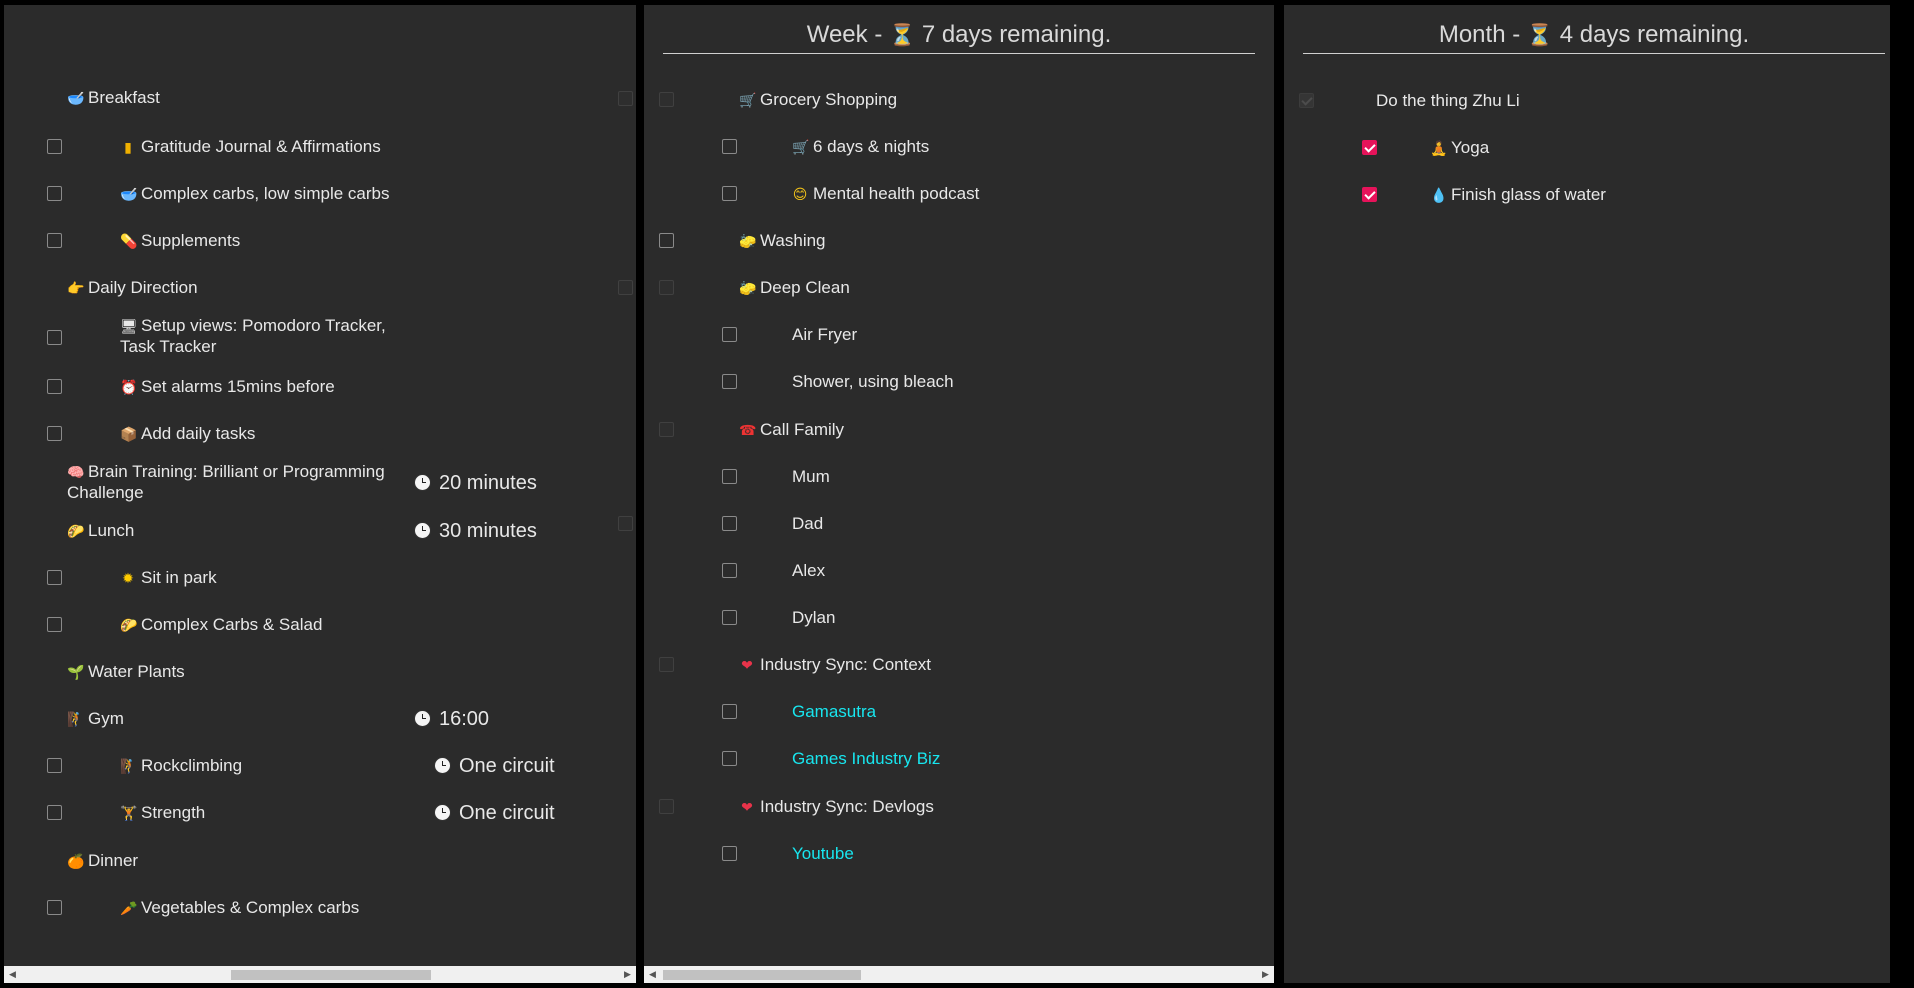  I want to click on time-estimate: 30 minutes, so click(475, 531).